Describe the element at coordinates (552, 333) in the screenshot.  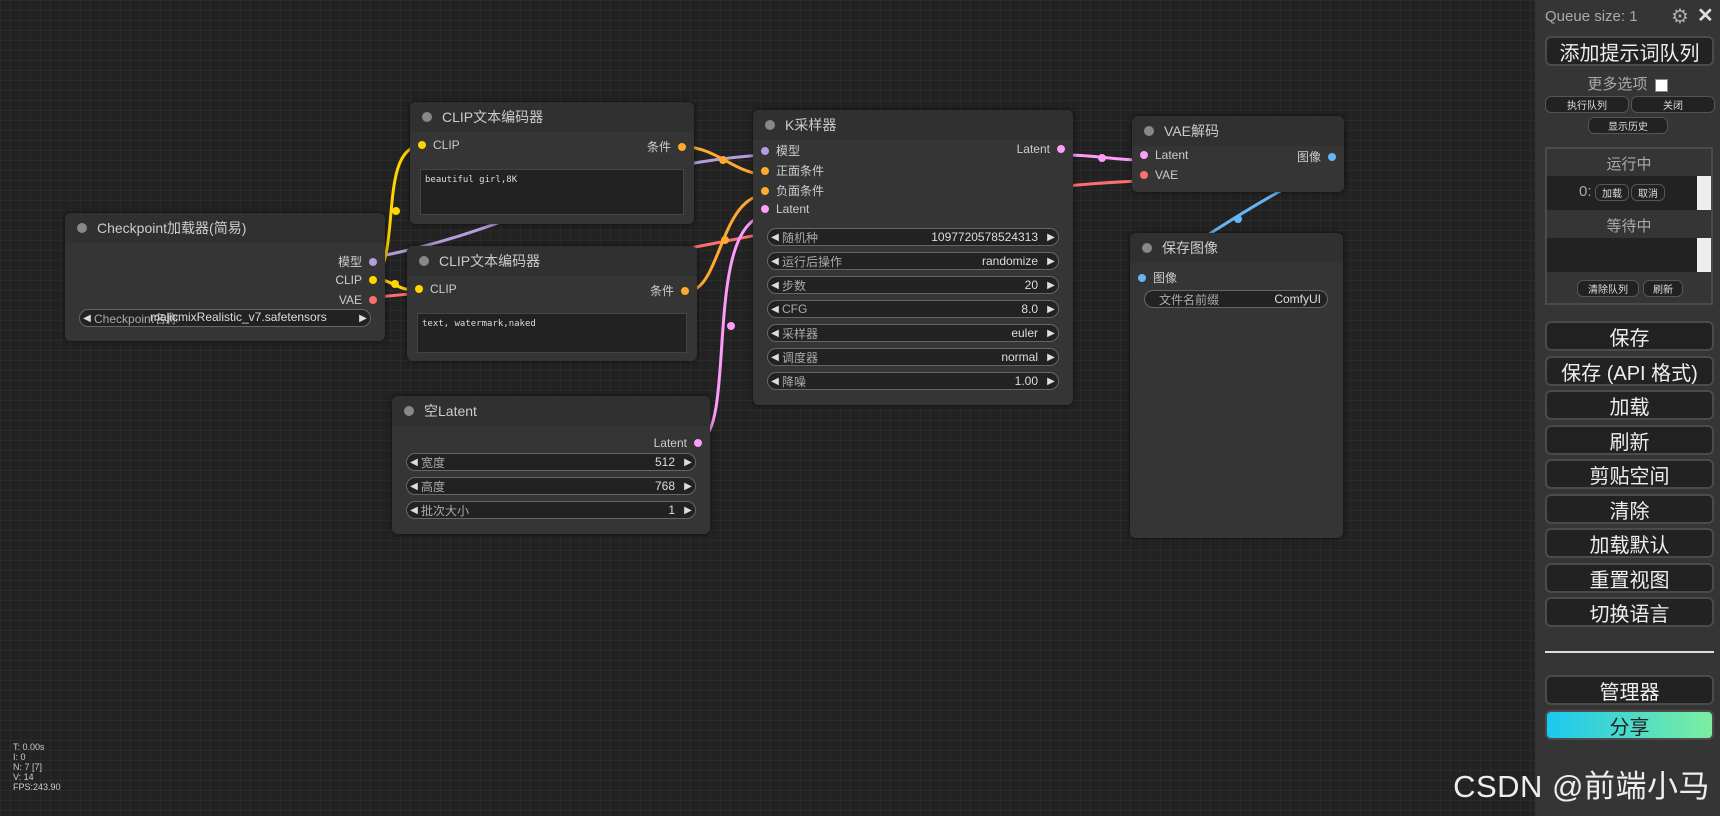
I see `prompt-textarea: text, watermark,naked` at that location.